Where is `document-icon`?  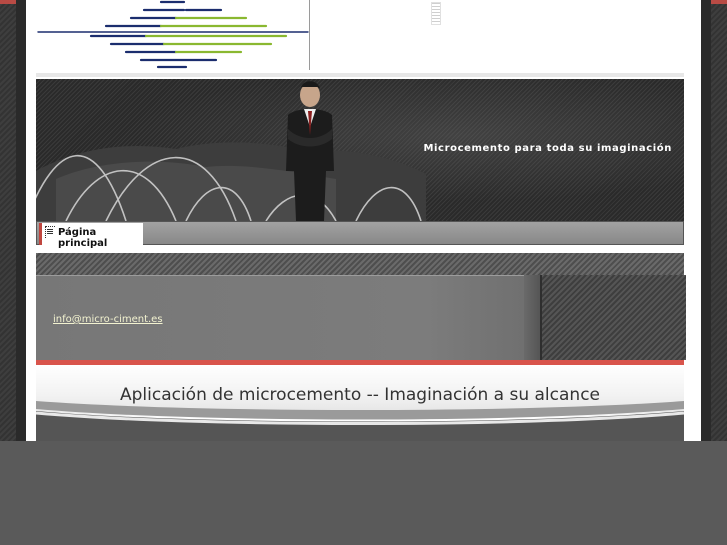
document-icon is located at coordinates (50, 232).